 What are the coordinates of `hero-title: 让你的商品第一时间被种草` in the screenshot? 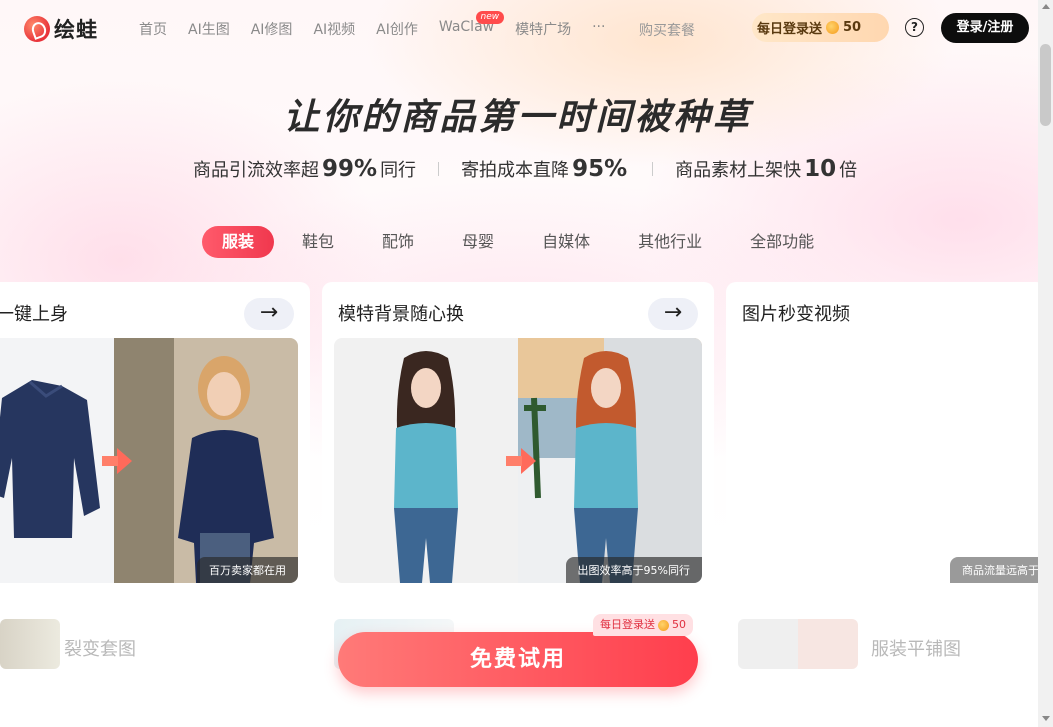 It's located at (517, 117).